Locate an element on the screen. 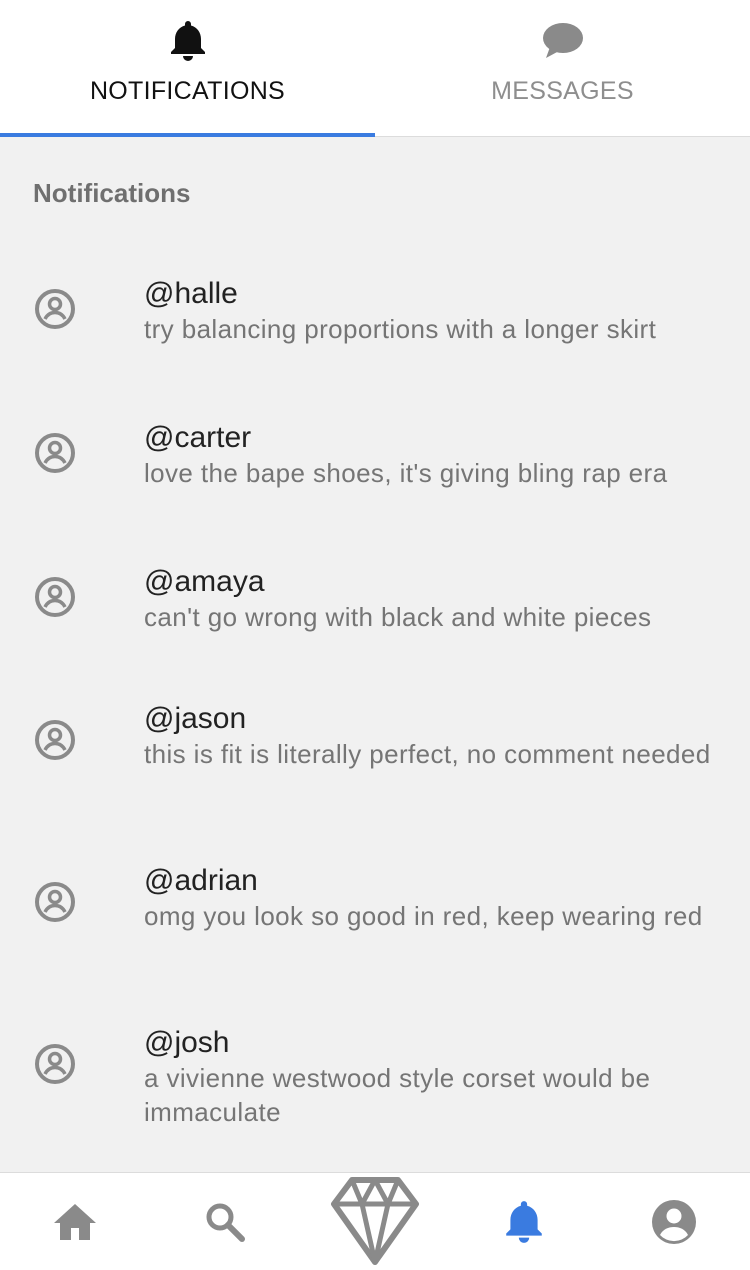 This screenshot has height=1270, width=750. active-tab-indicator is located at coordinates (187, 135).